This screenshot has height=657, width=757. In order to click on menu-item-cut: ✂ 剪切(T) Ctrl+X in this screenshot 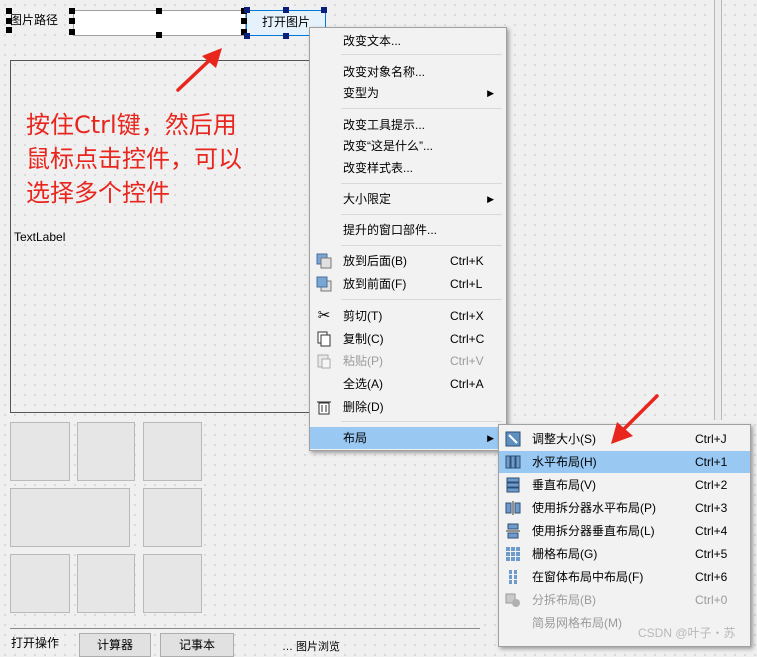, I will do `click(408, 316)`.